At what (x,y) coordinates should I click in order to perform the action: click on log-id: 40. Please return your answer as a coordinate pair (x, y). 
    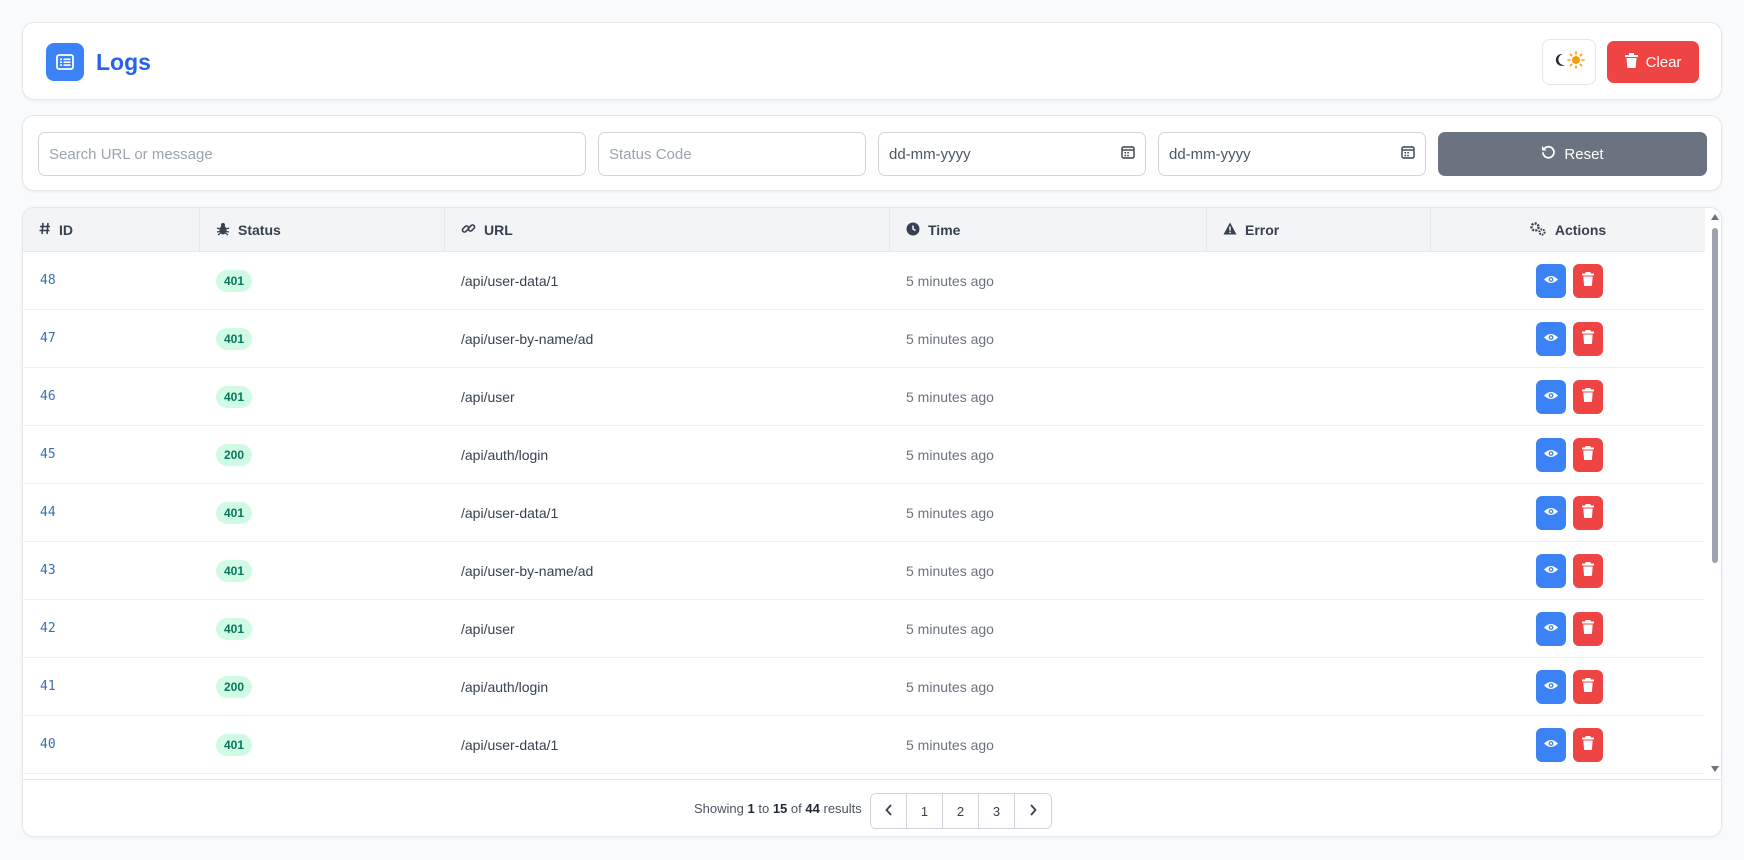
    Looking at the image, I should click on (48, 744).